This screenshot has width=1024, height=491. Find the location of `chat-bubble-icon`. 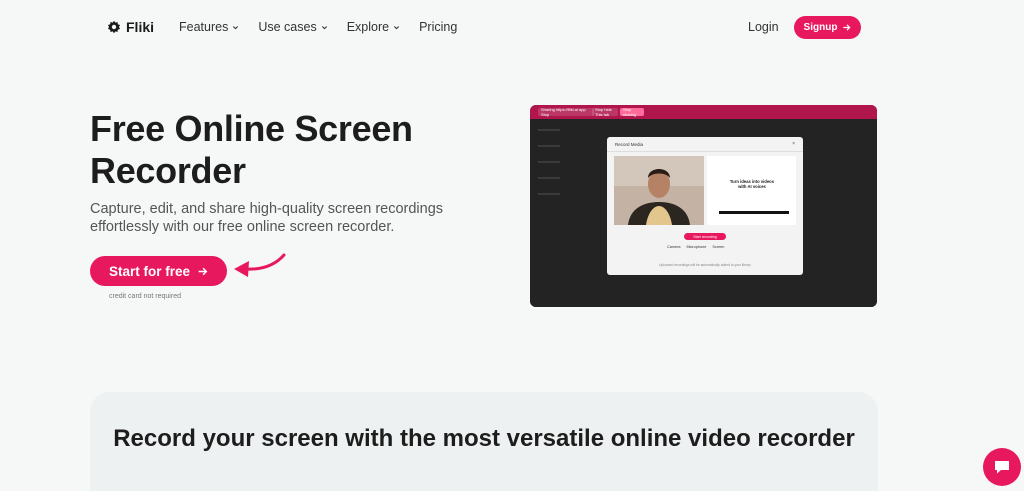

chat-bubble-icon is located at coordinates (1002, 467).